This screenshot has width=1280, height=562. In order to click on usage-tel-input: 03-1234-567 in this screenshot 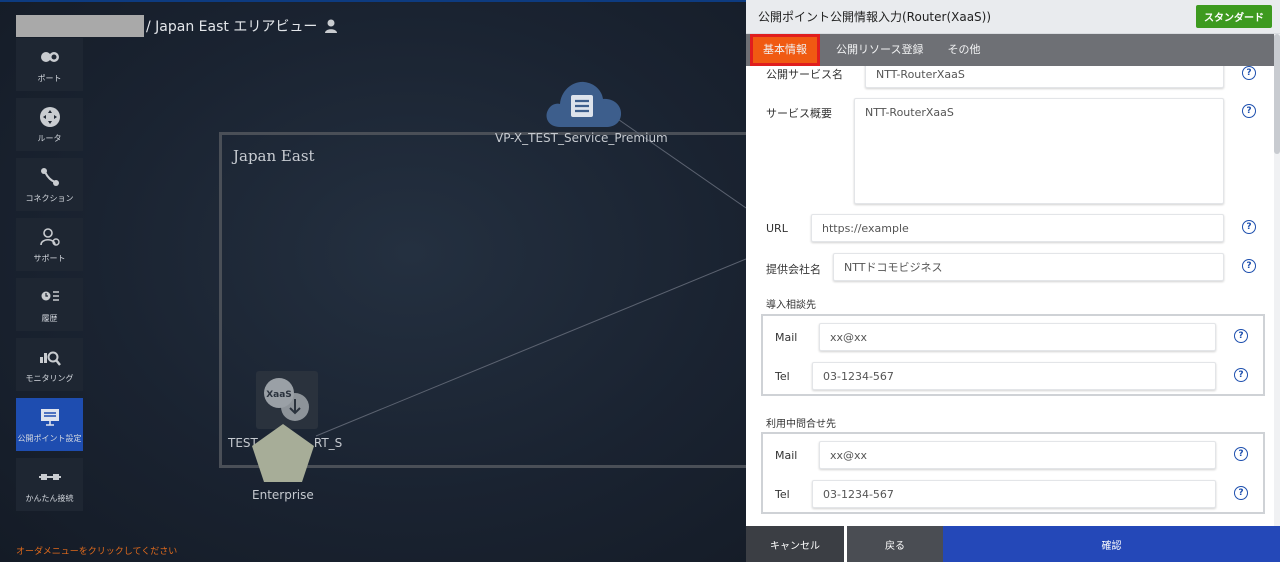, I will do `click(1014, 494)`.